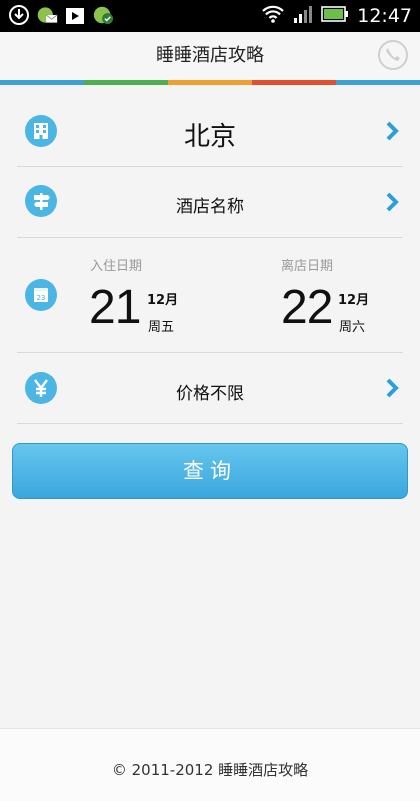  What do you see at coordinates (335, 16) in the screenshot?
I see `battery-icon` at bounding box center [335, 16].